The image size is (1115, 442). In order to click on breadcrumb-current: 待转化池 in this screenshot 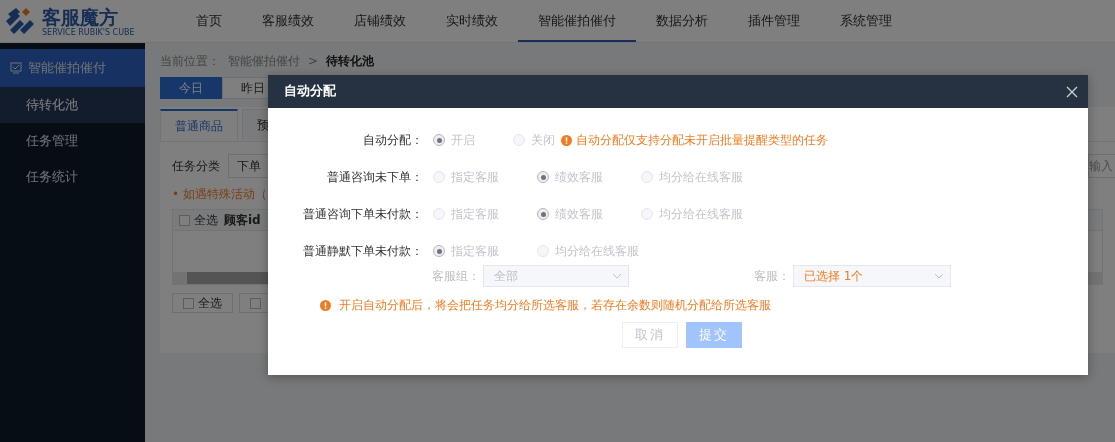, I will do `click(350, 61)`.